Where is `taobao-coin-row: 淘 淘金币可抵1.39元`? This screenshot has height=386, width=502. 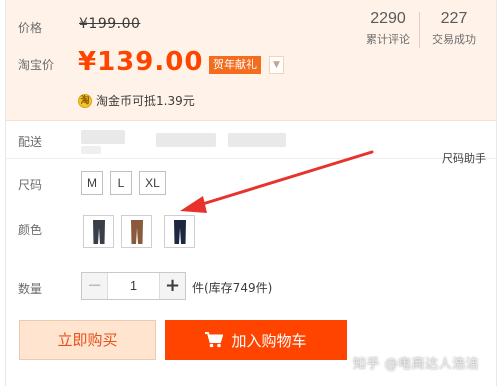
taobao-coin-row: 淘 淘金币可抵1.39元 is located at coordinates (136, 100).